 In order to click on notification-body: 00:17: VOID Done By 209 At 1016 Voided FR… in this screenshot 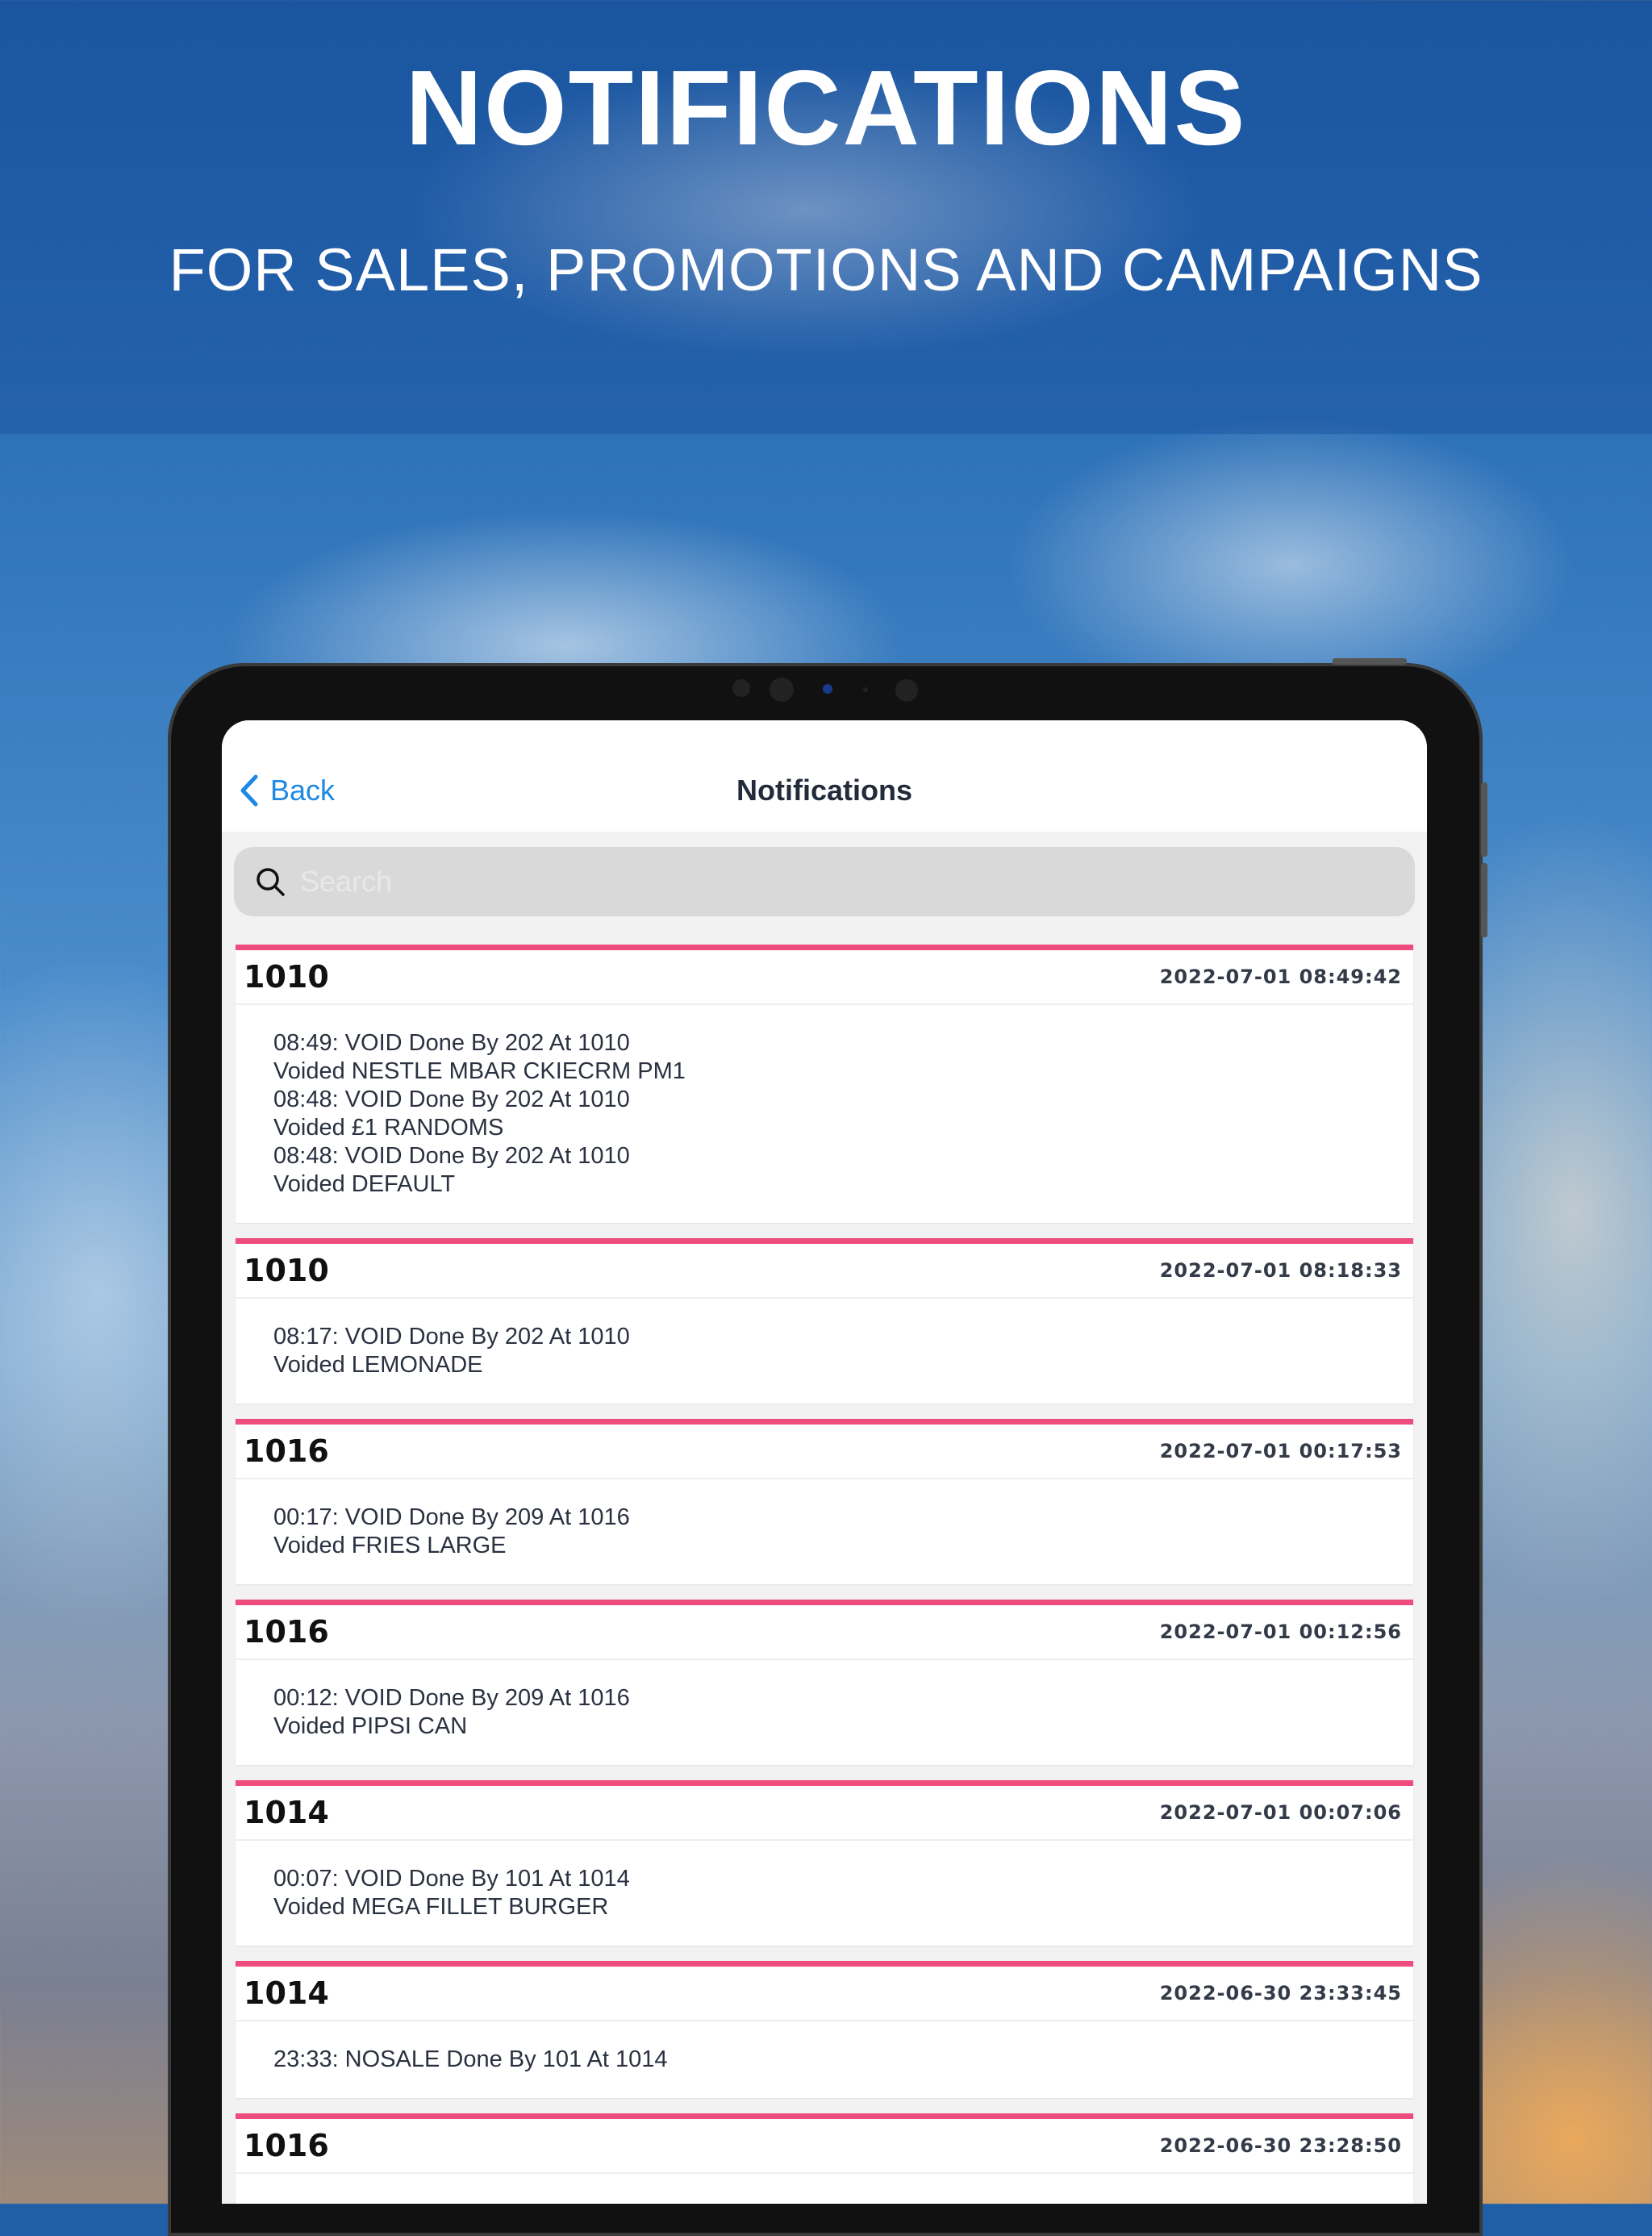, I will do `click(824, 1531)`.